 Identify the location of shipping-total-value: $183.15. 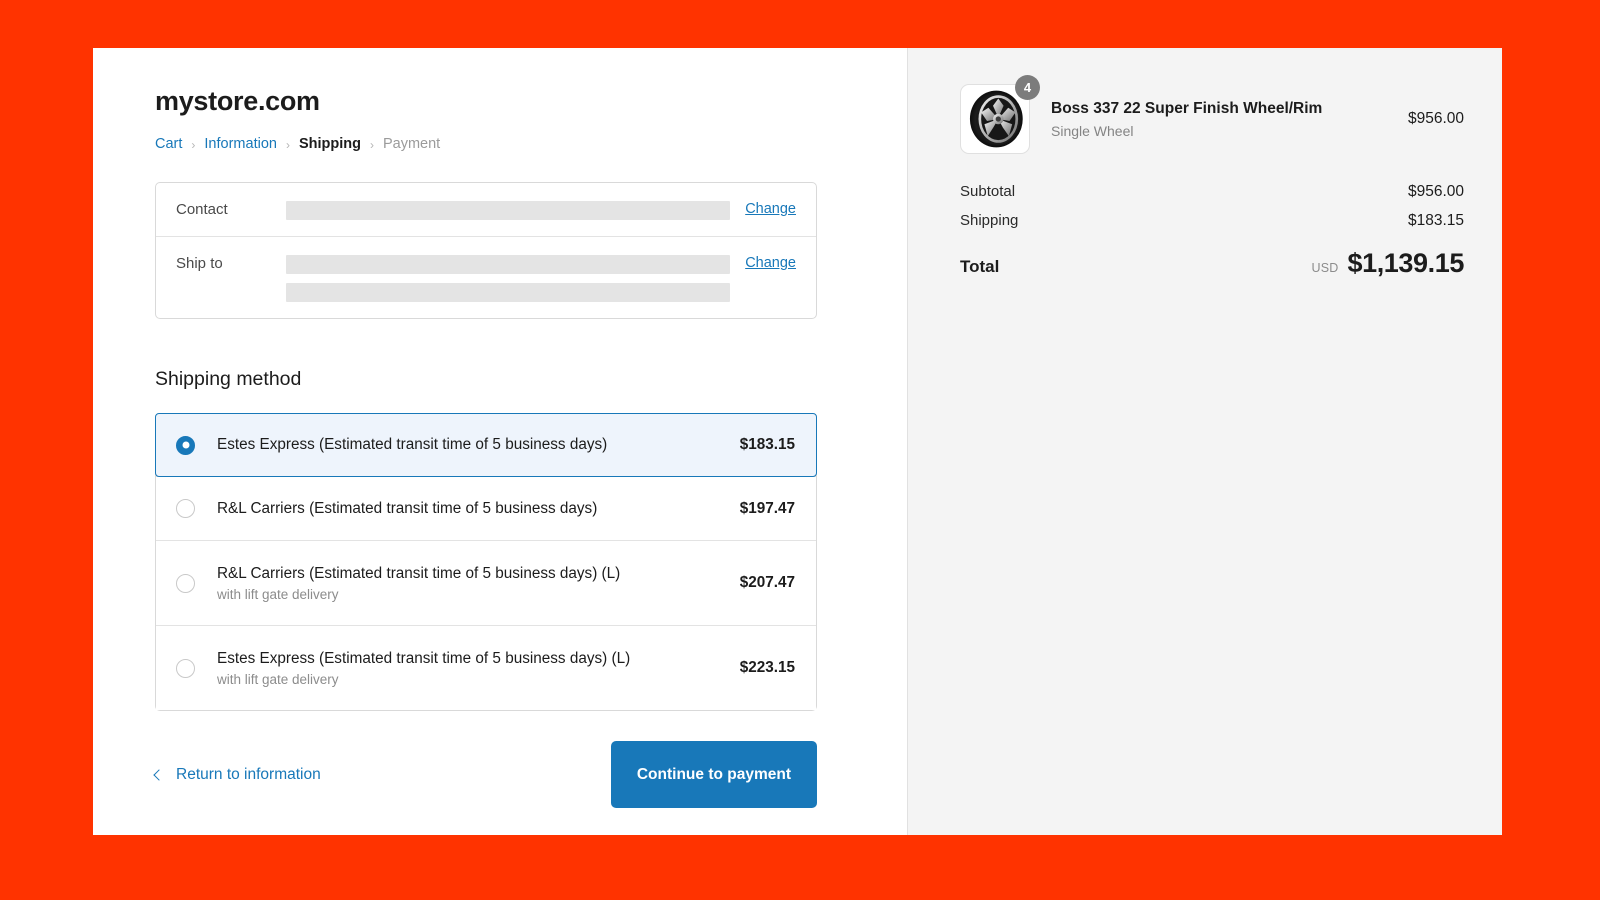
(1435, 220).